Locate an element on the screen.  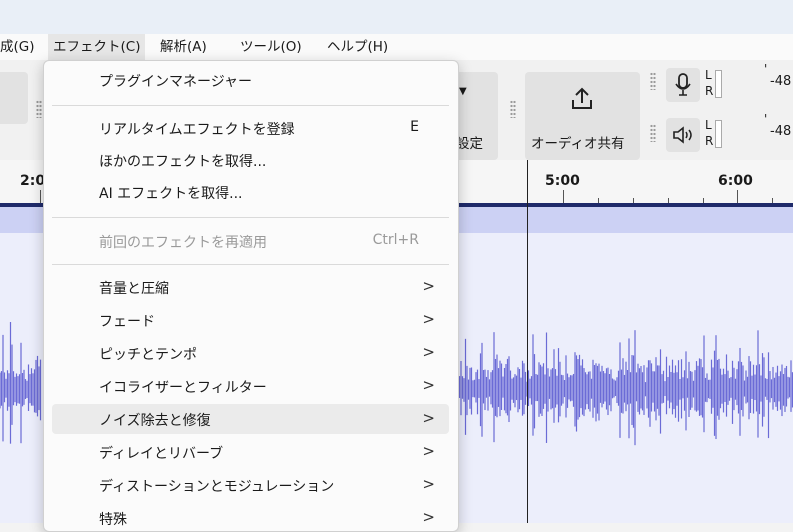
speaker-icon is located at coordinates (682, 135).